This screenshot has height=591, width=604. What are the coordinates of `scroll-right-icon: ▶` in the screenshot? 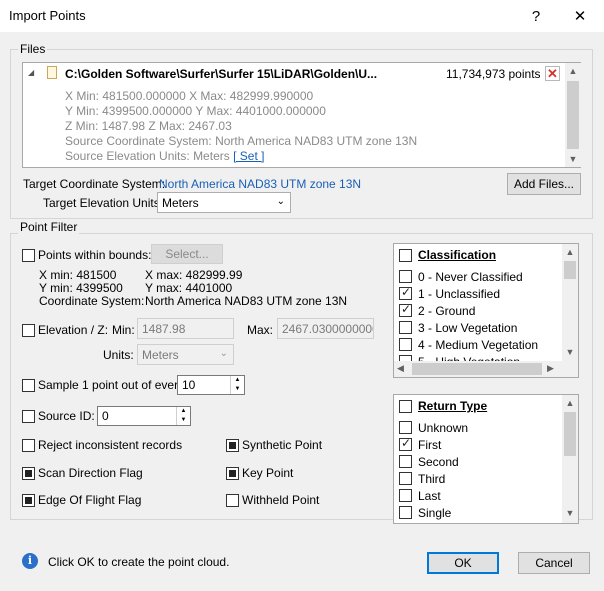 It's located at (550, 368).